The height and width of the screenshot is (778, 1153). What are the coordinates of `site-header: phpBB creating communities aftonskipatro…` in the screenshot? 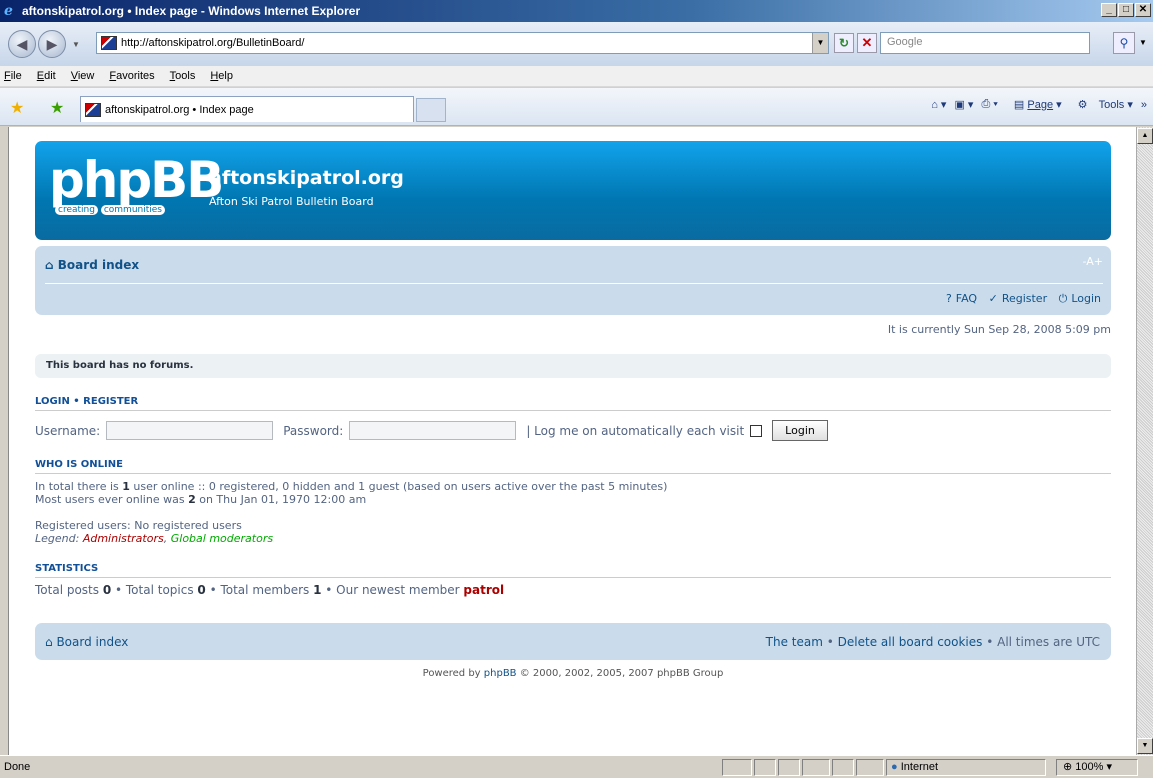 It's located at (573, 190).